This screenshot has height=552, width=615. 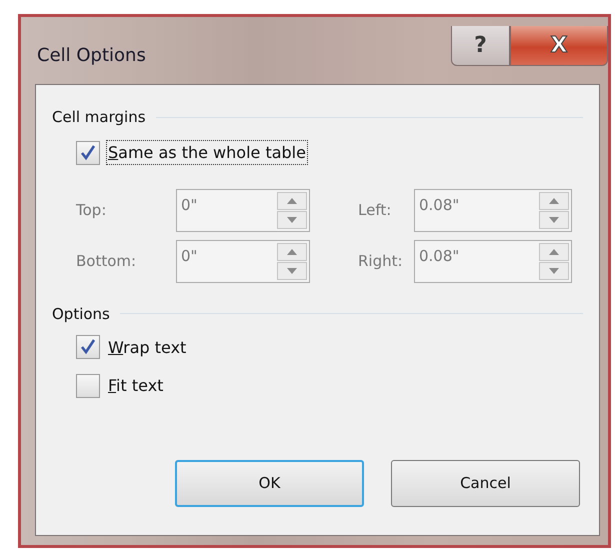 I want to click on window-title: Cell Options, so click(x=91, y=55).